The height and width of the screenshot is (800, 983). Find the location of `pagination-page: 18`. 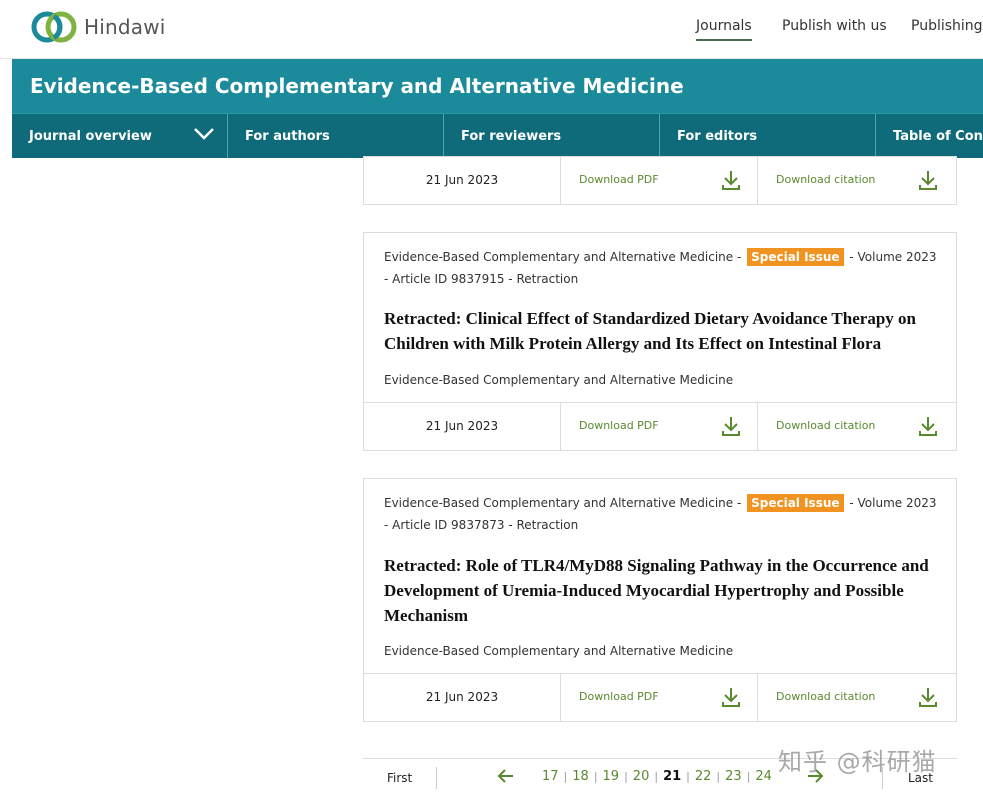

pagination-page: 18 is located at coordinates (580, 776).